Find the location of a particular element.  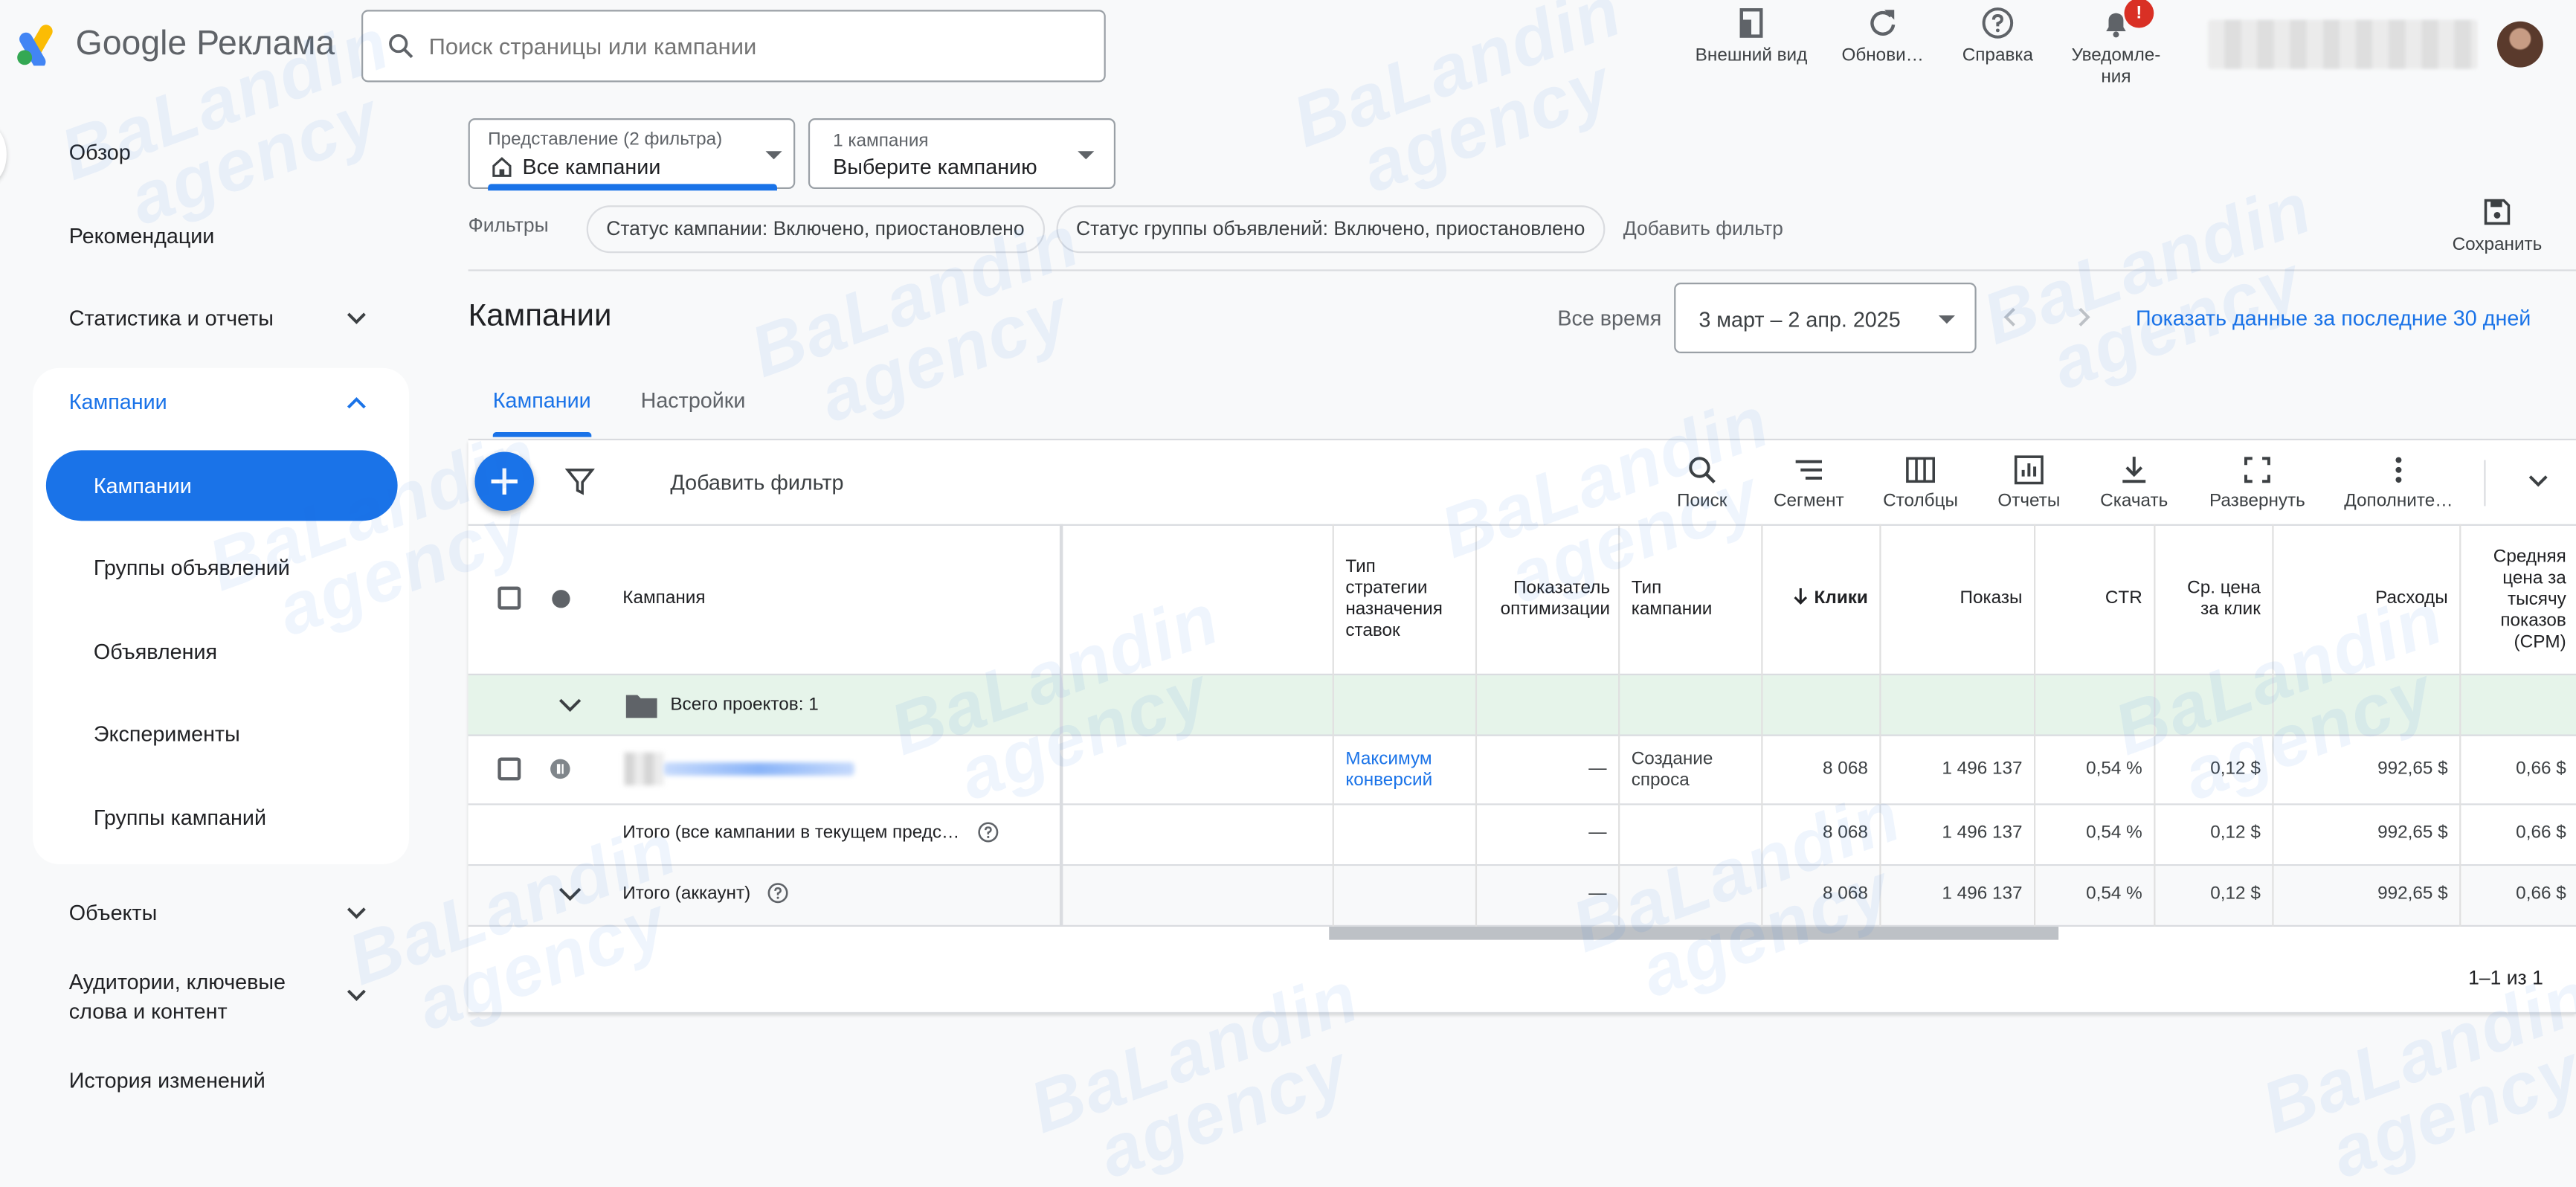

search-input is located at coordinates (741, 46).